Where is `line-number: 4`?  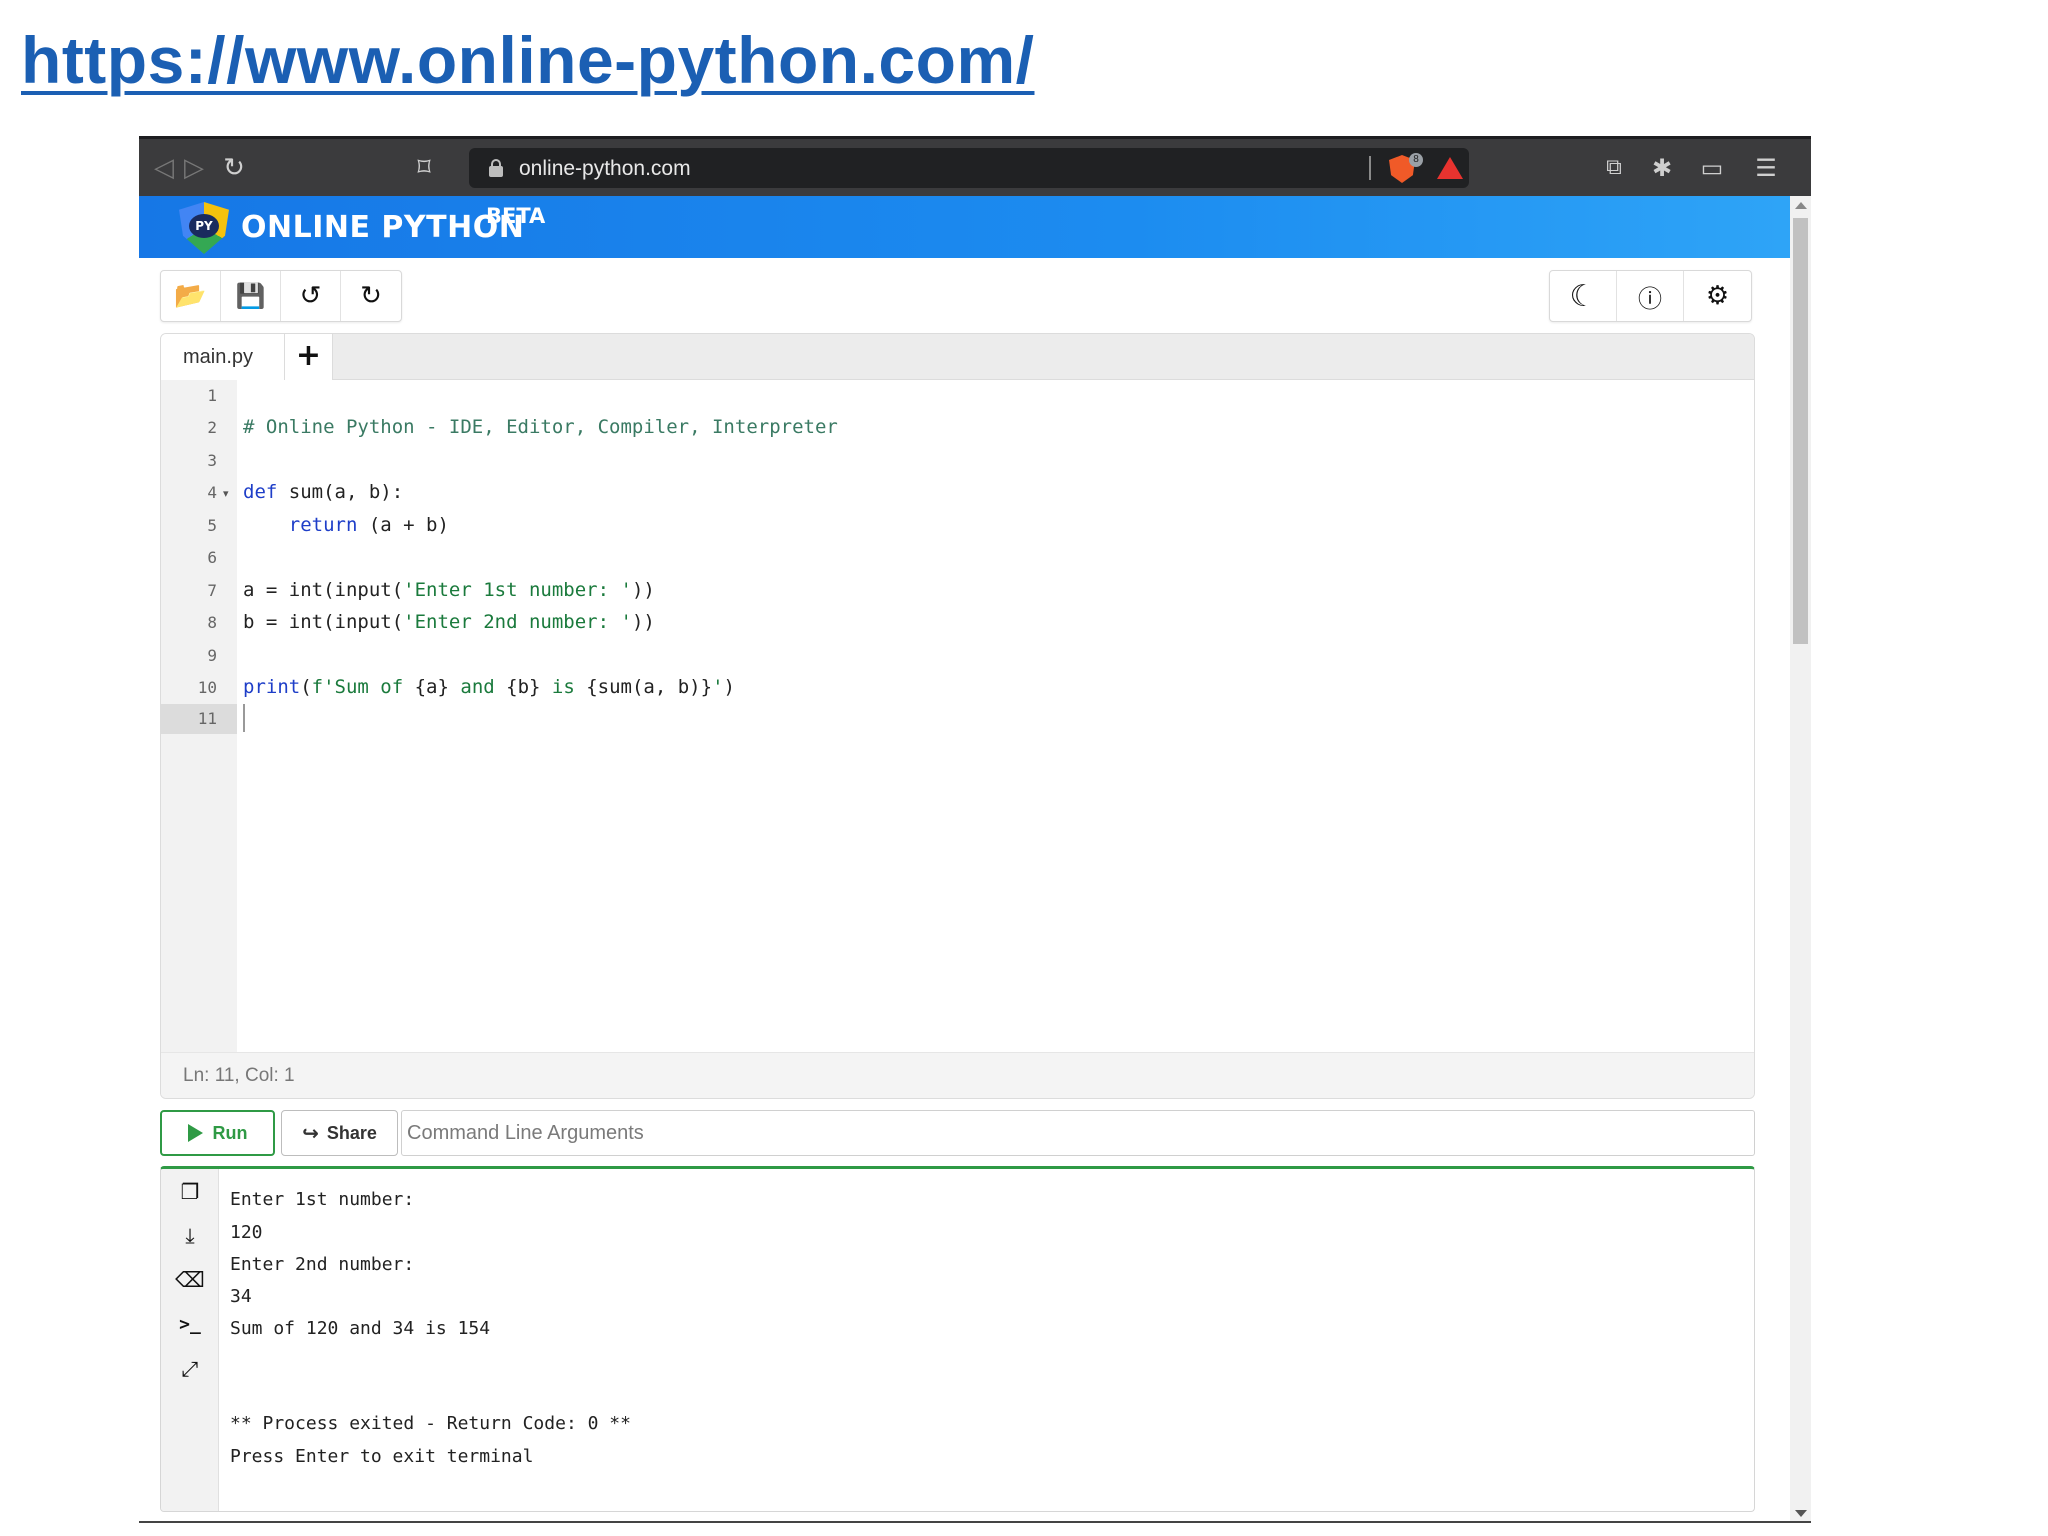 line-number: 4 is located at coordinates (212, 492).